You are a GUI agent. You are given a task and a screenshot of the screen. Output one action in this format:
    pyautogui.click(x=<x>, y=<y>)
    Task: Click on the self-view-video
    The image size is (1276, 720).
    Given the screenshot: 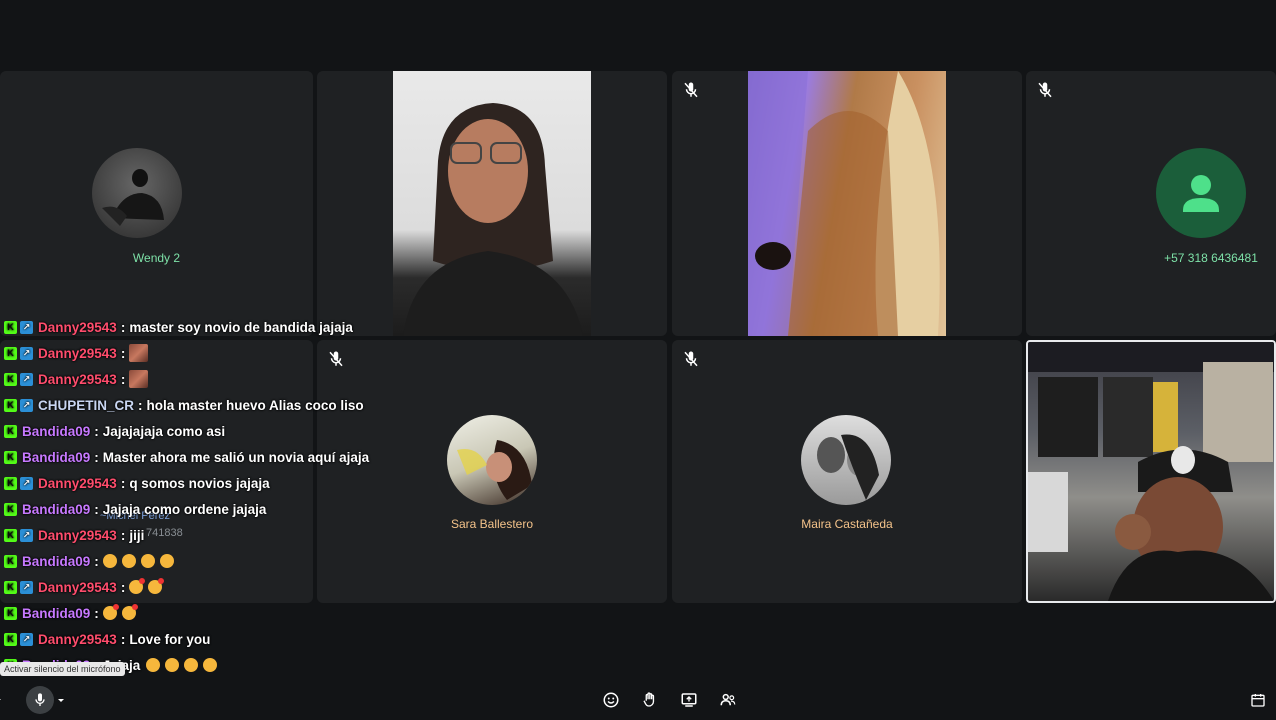 What is the action you would take?
    pyautogui.click(x=1151, y=471)
    